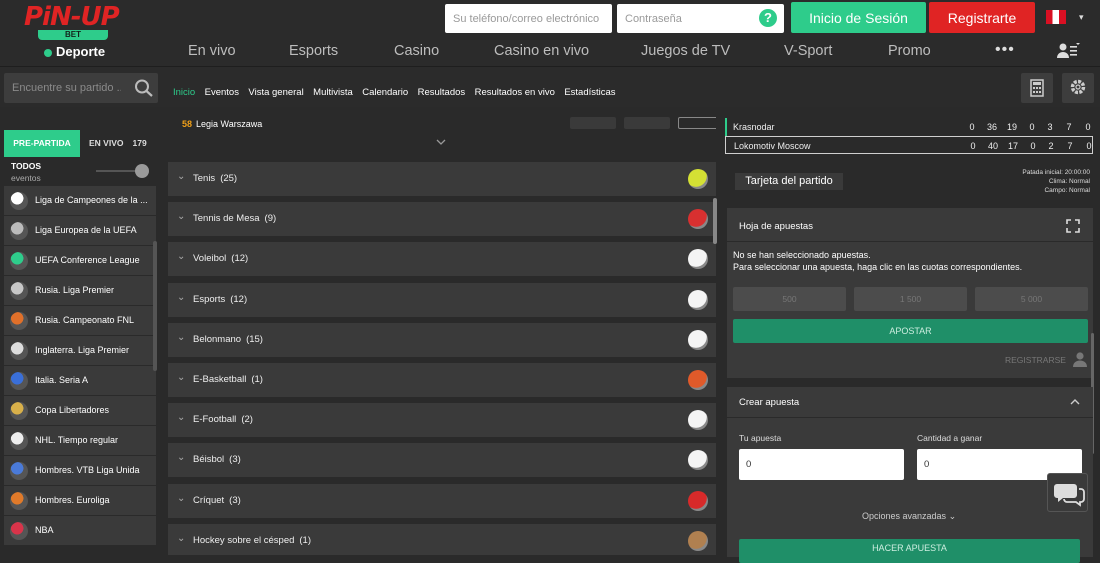 The height and width of the screenshot is (563, 1100). What do you see at coordinates (1068, 51) in the screenshot?
I see `user-menu-icon` at bounding box center [1068, 51].